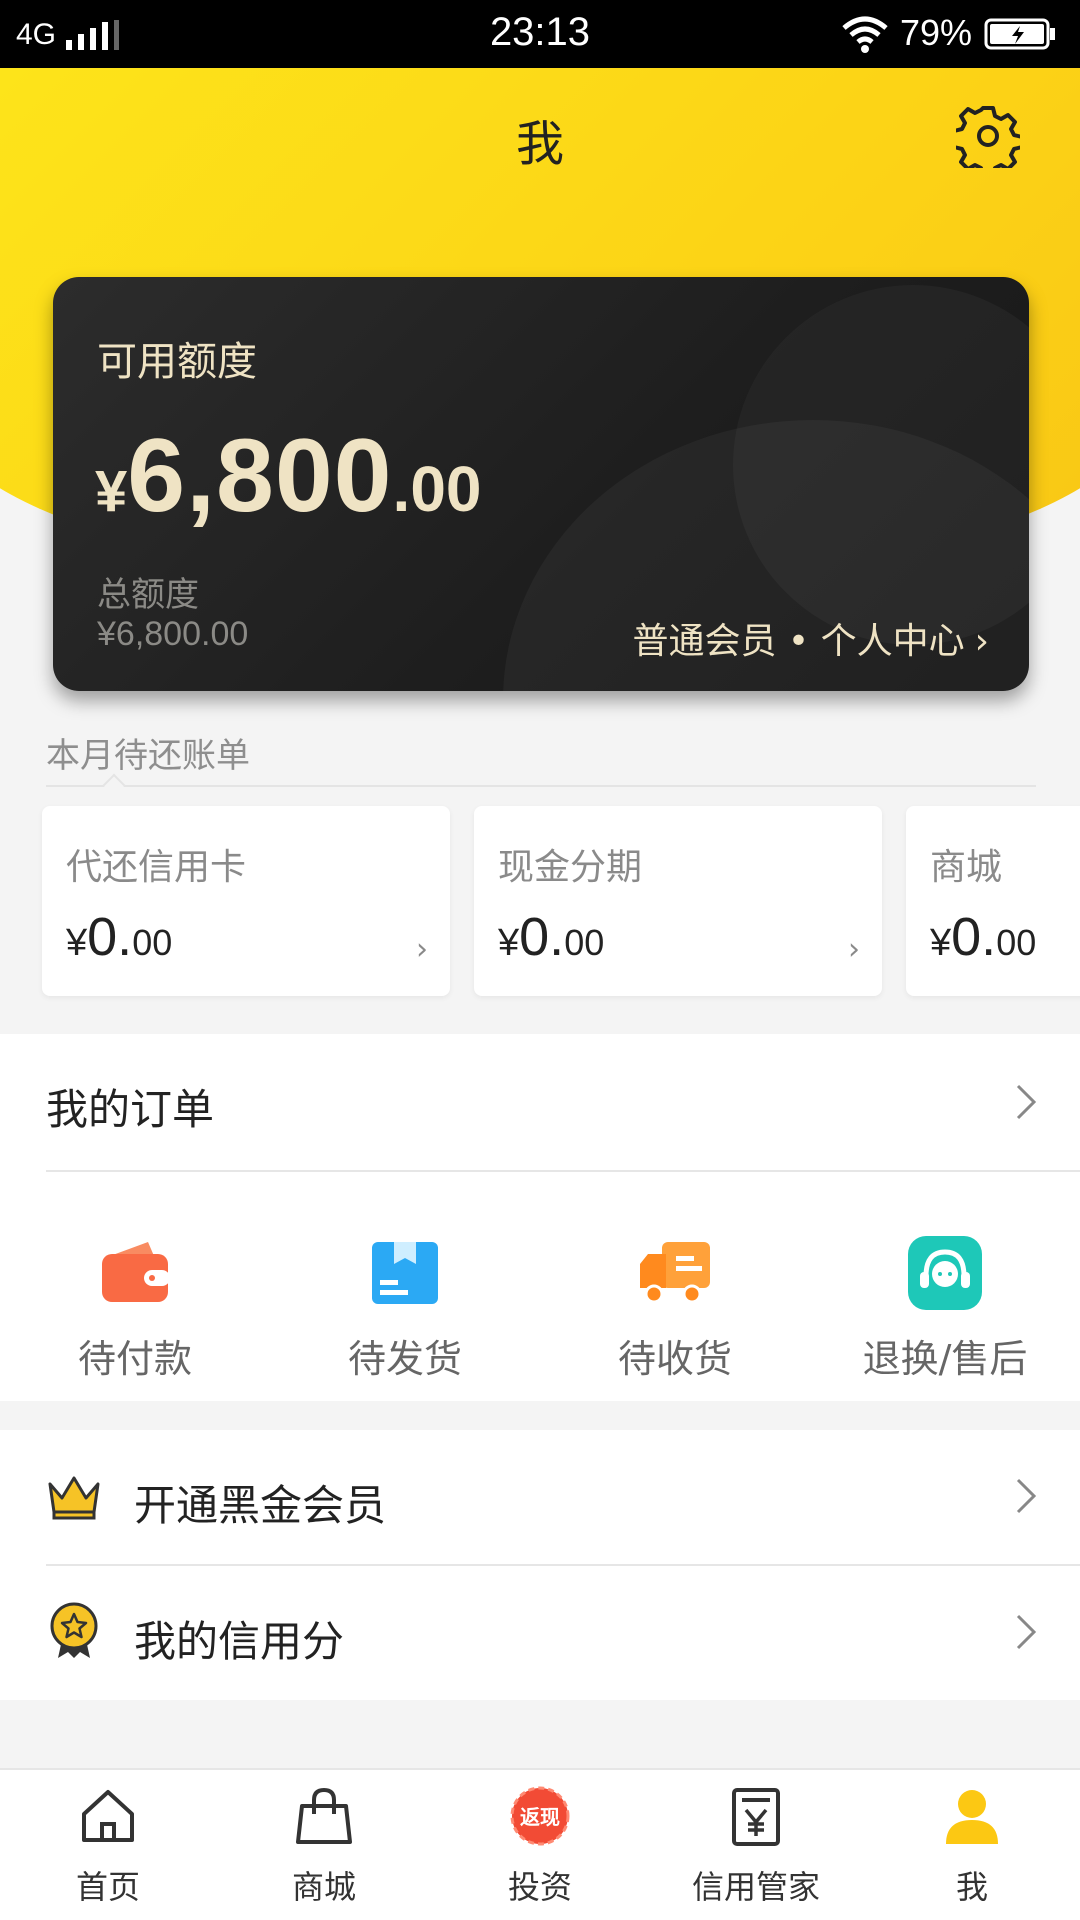 The height and width of the screenshot is (1920, 1080). I want to click on order-status-label: 待发货, so click(404, 1359).